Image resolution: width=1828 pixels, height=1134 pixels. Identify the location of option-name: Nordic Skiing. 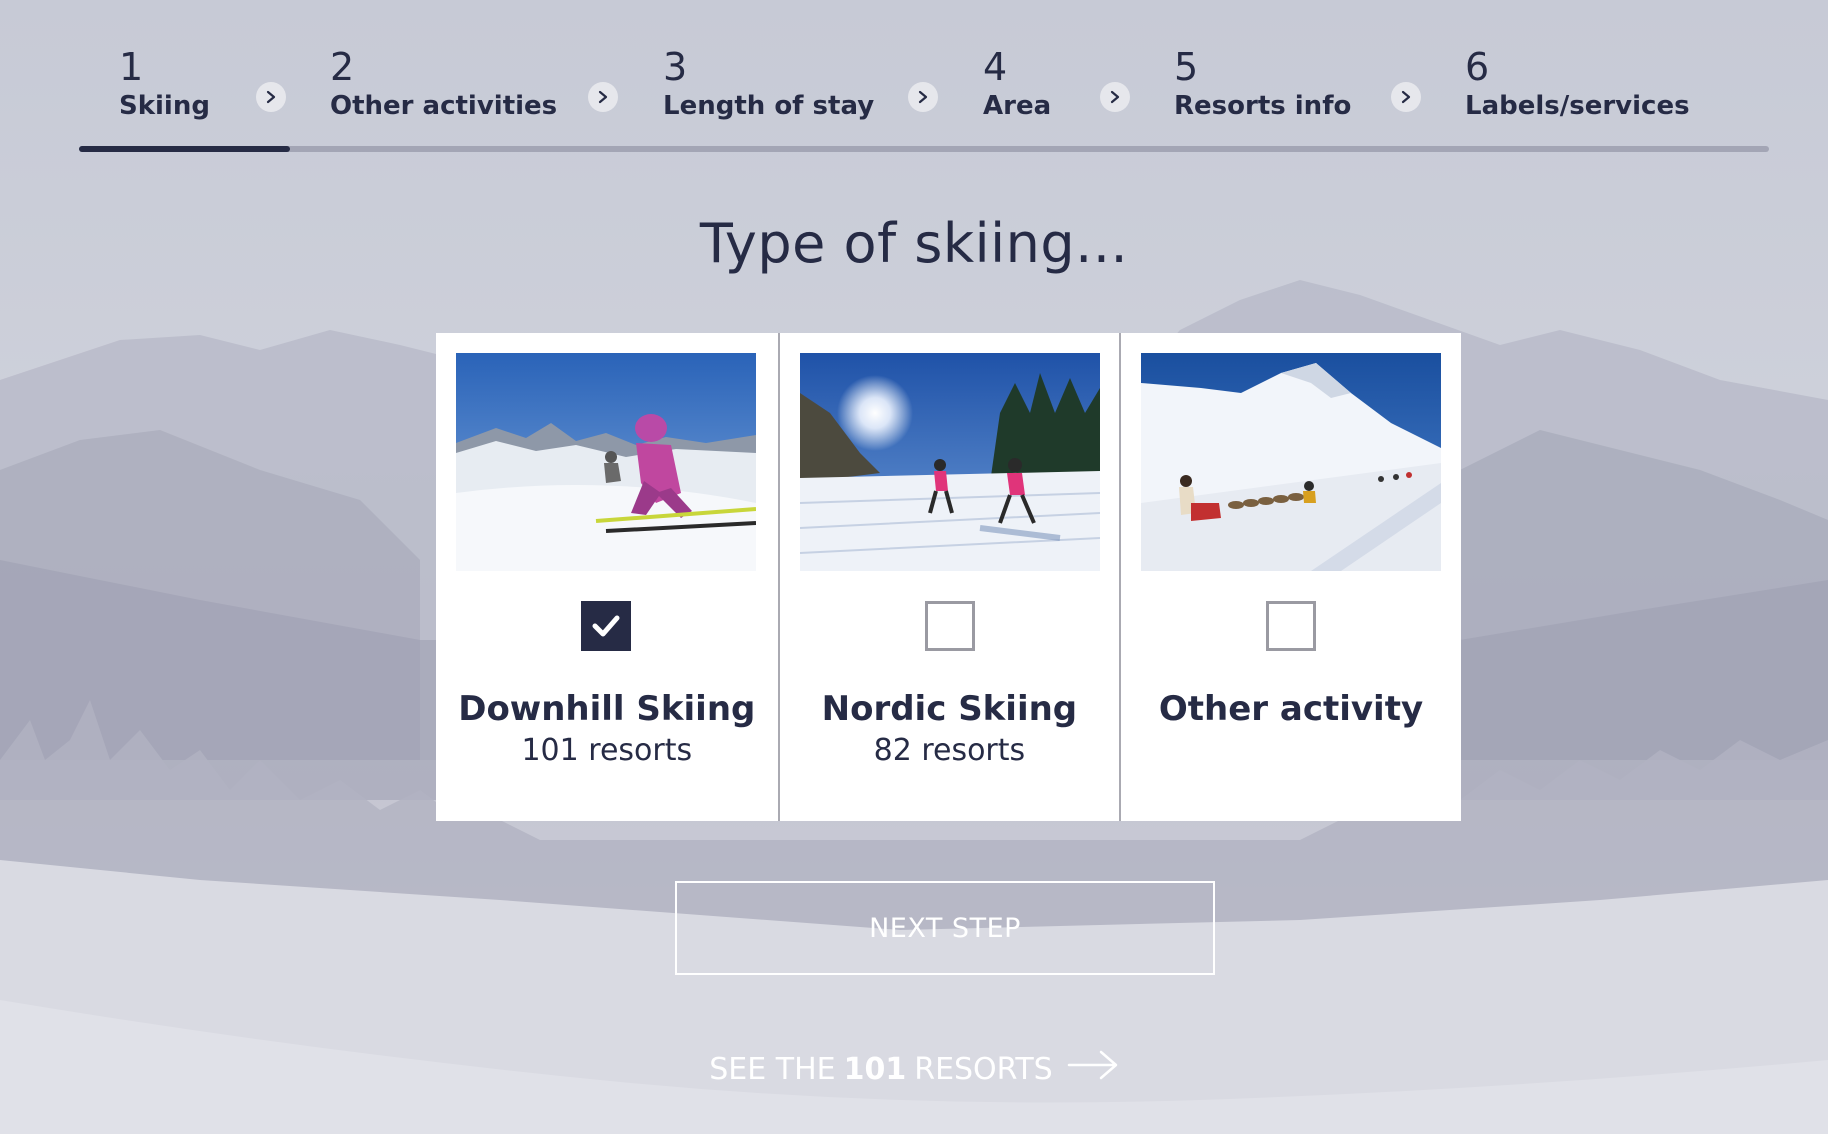
(949, 709).